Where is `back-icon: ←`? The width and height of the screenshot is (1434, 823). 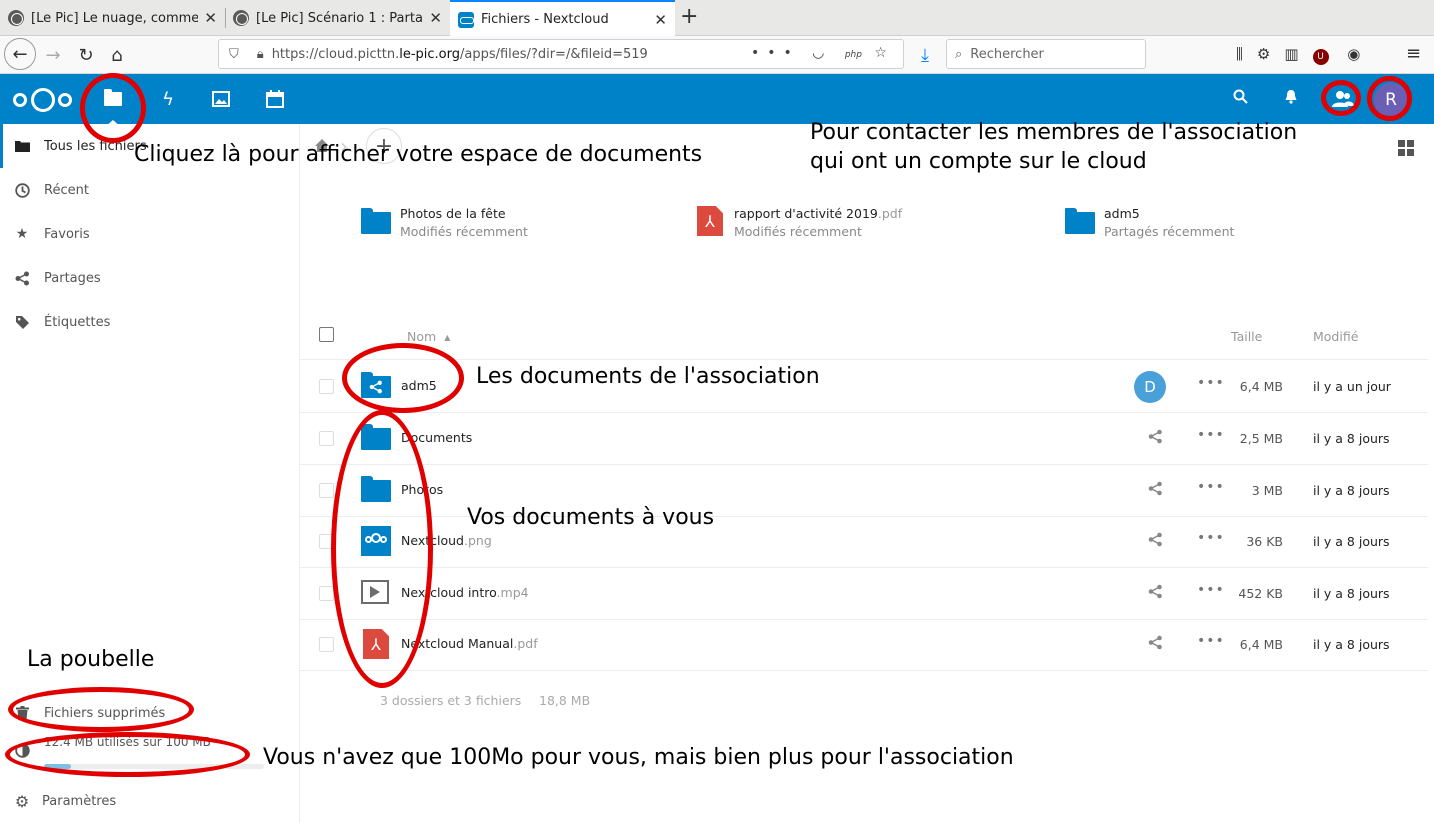
back-icon: ← is located at coordinates (20, 54).